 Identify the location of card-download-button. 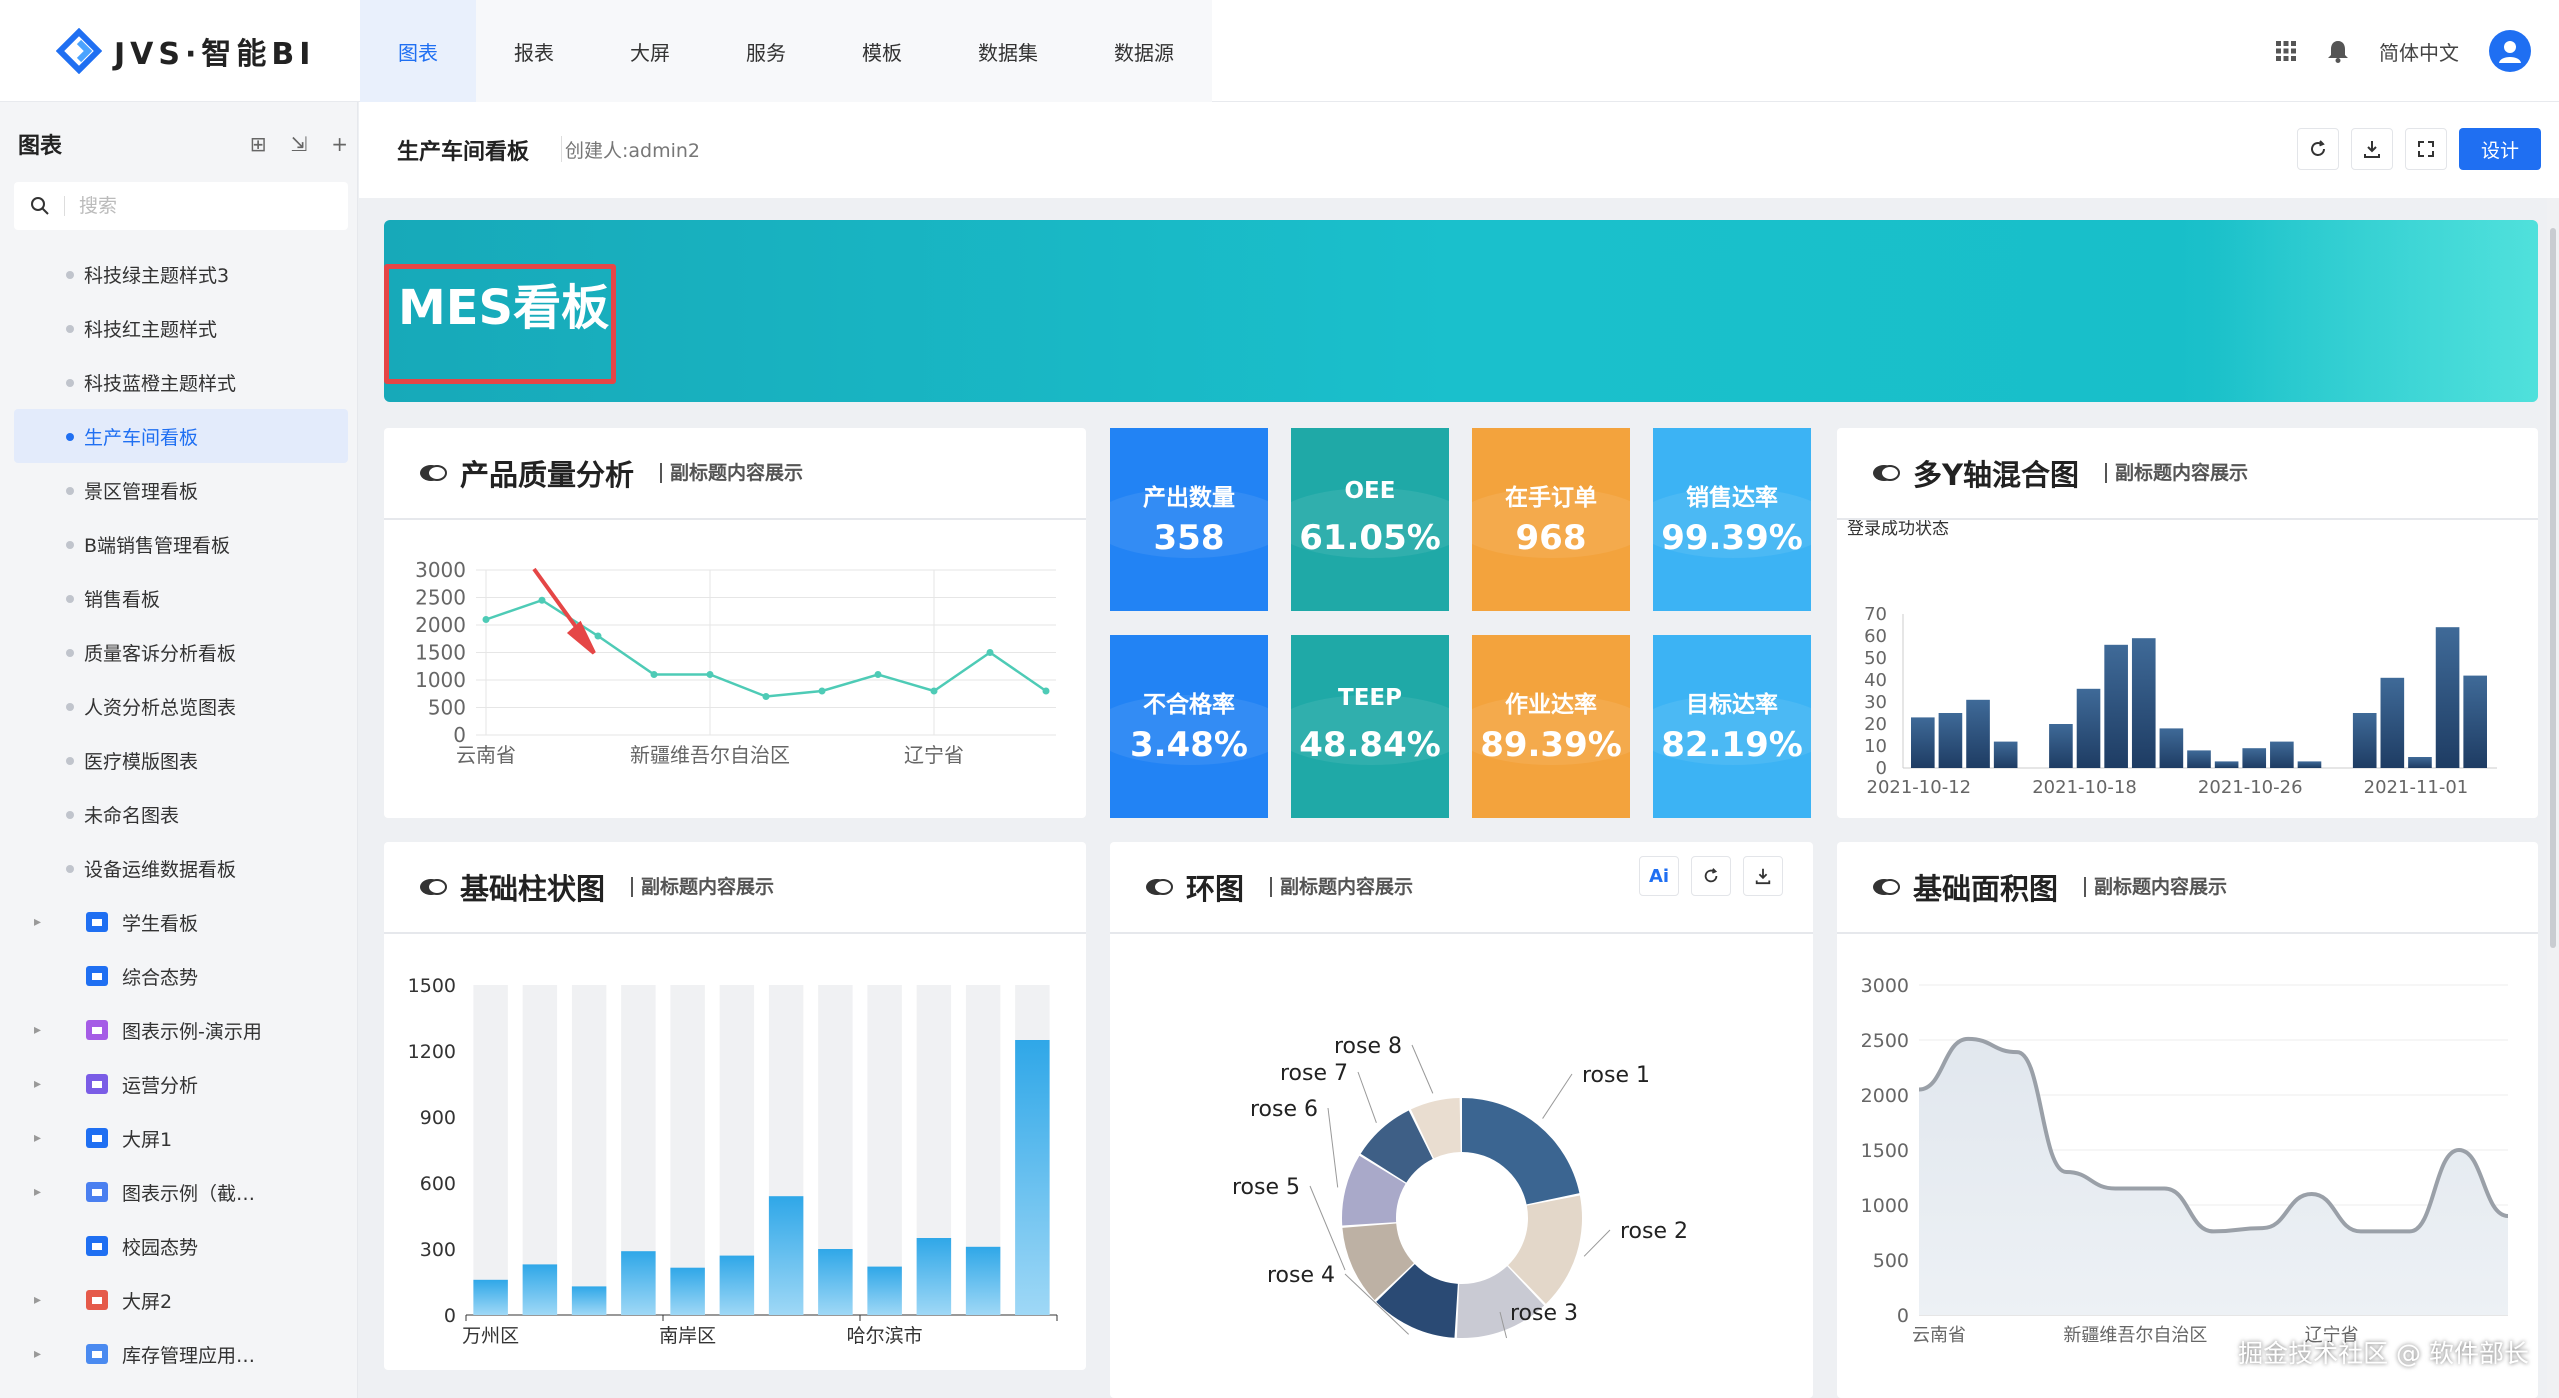
(1763, 876).